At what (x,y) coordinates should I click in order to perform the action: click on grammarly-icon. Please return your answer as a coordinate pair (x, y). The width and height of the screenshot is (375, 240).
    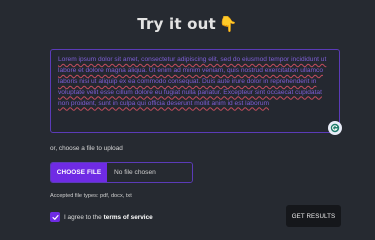
    Looking at the image, I should click on (335, 128).